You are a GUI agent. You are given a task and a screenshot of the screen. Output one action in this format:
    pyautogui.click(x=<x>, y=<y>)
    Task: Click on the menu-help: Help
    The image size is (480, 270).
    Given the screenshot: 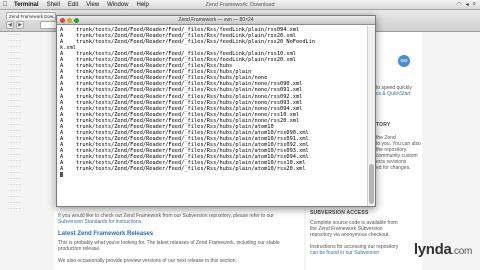 What is the action you would take?
    pyautogui.click(x=143, y=5)
    